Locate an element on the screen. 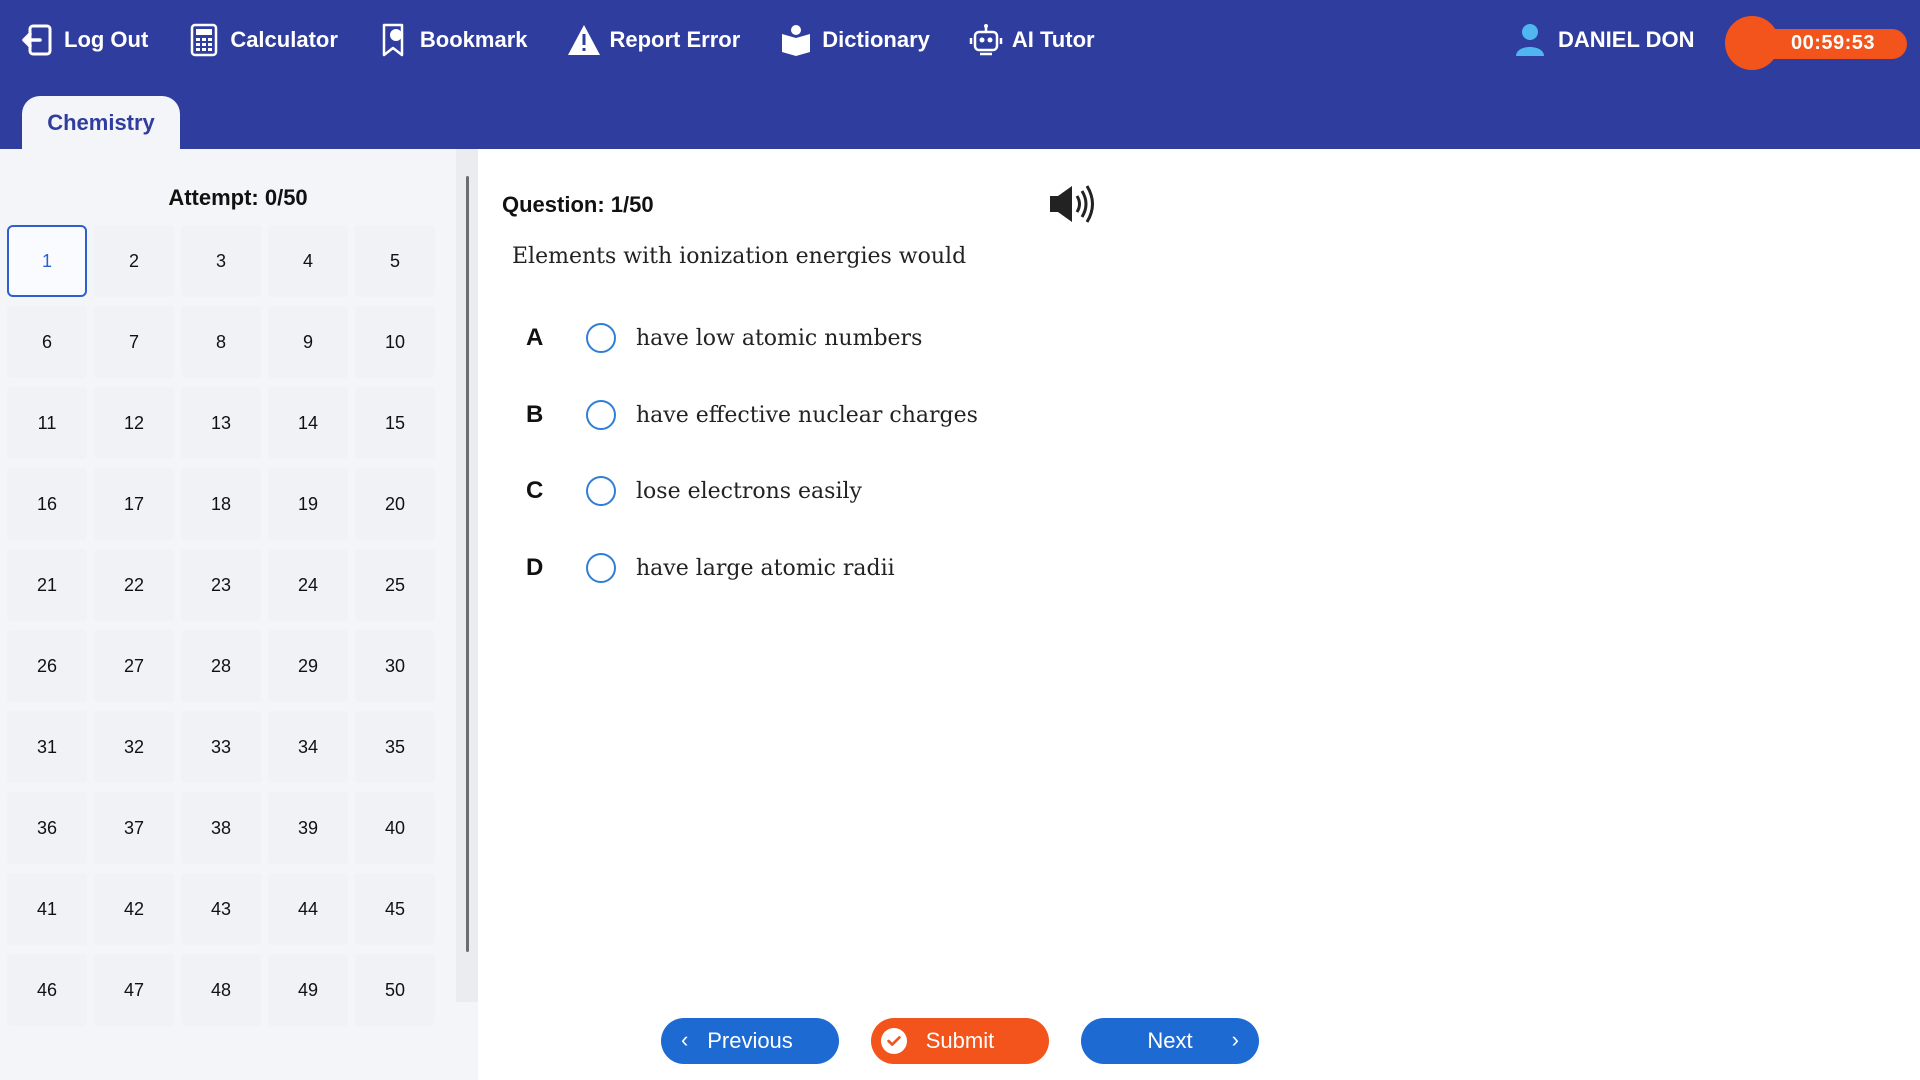 The width and height of the screenshot is (1920, 1080). speaker-icon is located at coordinates (1072, 204).